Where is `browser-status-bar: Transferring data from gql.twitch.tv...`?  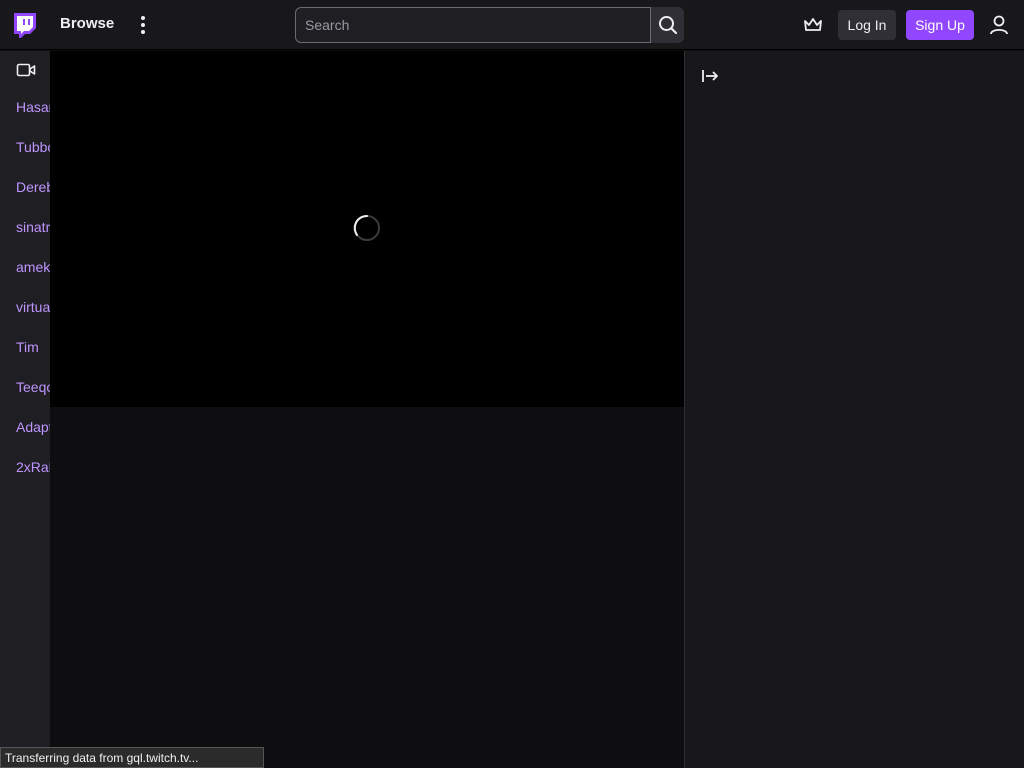 browser-status-bar: Transferring data from gql.twitch.tv... is located at coordinates (132, 757).